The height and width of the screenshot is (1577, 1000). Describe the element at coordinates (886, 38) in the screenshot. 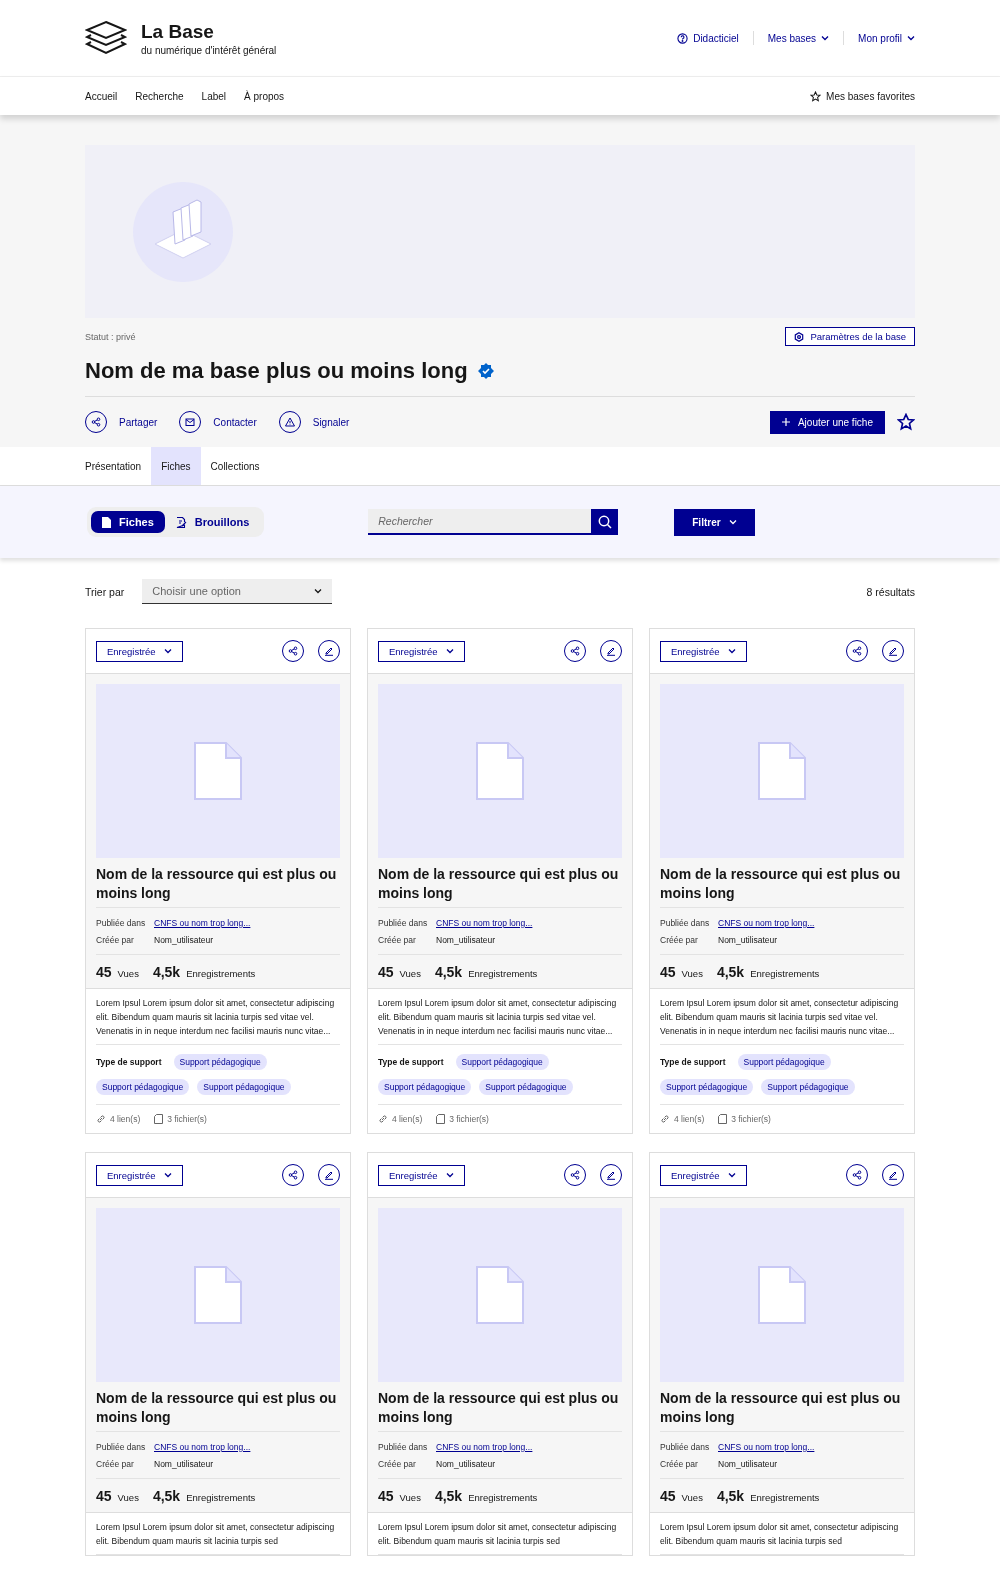

I see `header-link: Mon profil` at that location.